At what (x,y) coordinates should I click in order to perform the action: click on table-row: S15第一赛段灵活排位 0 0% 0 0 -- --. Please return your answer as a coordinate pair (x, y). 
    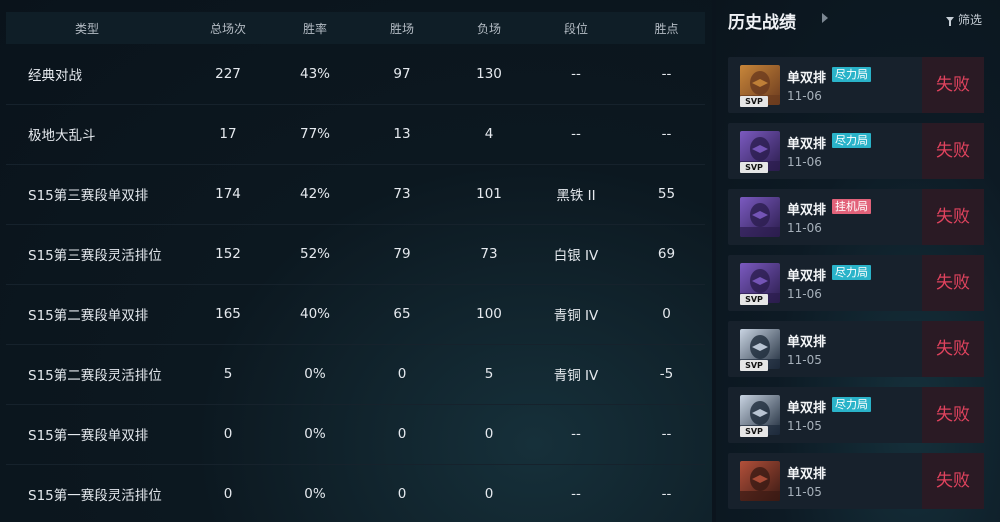
    Looking at the image, I should click on (355, 493).